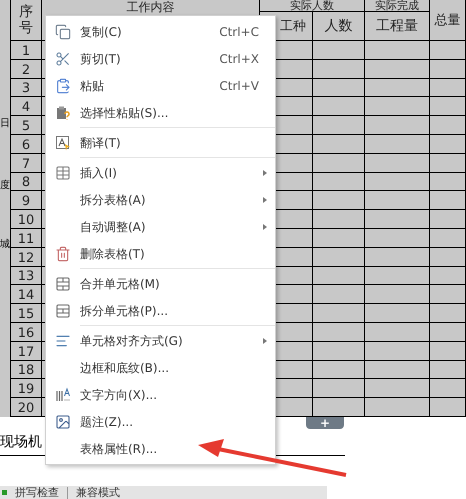 This screenshot has height=499, width=466. Describe the element at coordinates (63, 394) in the screenshot. I see `text-direction-icon` at that location.